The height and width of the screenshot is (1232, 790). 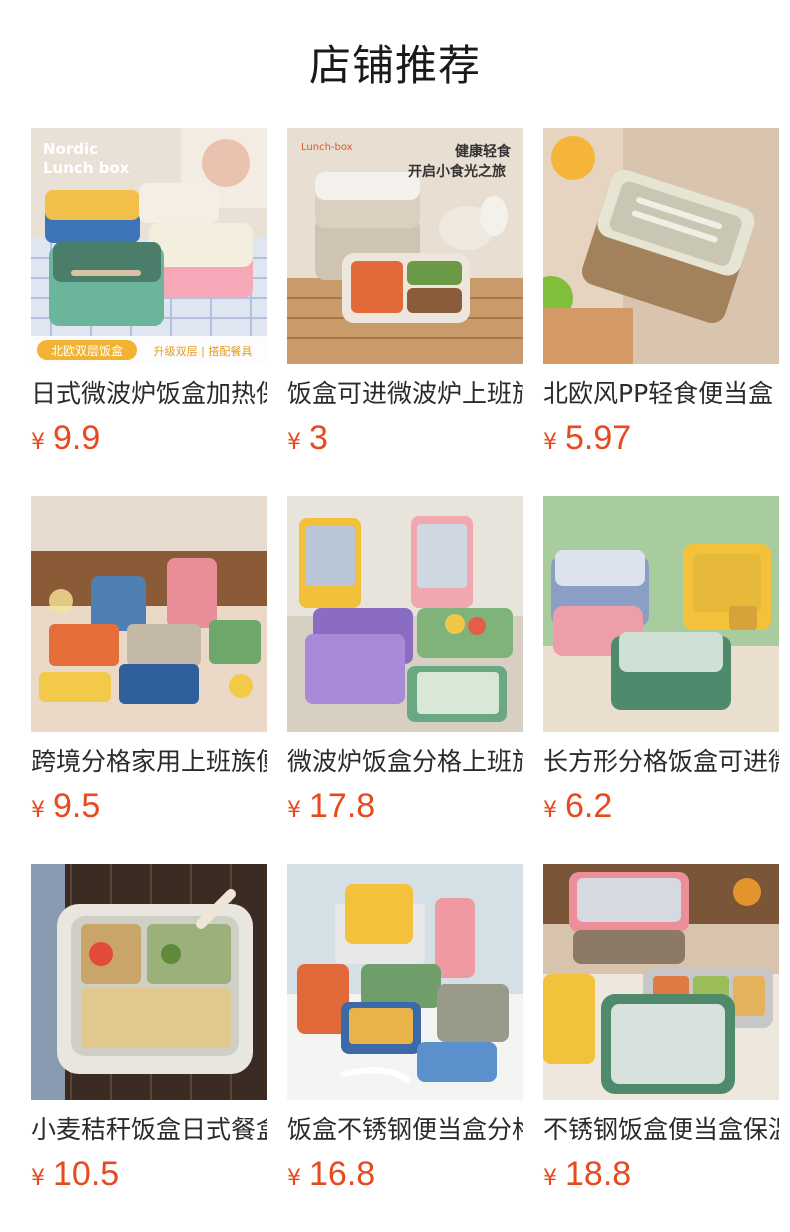 I want to click on product-price: ¥18.8, so click(x=661, y=1174).